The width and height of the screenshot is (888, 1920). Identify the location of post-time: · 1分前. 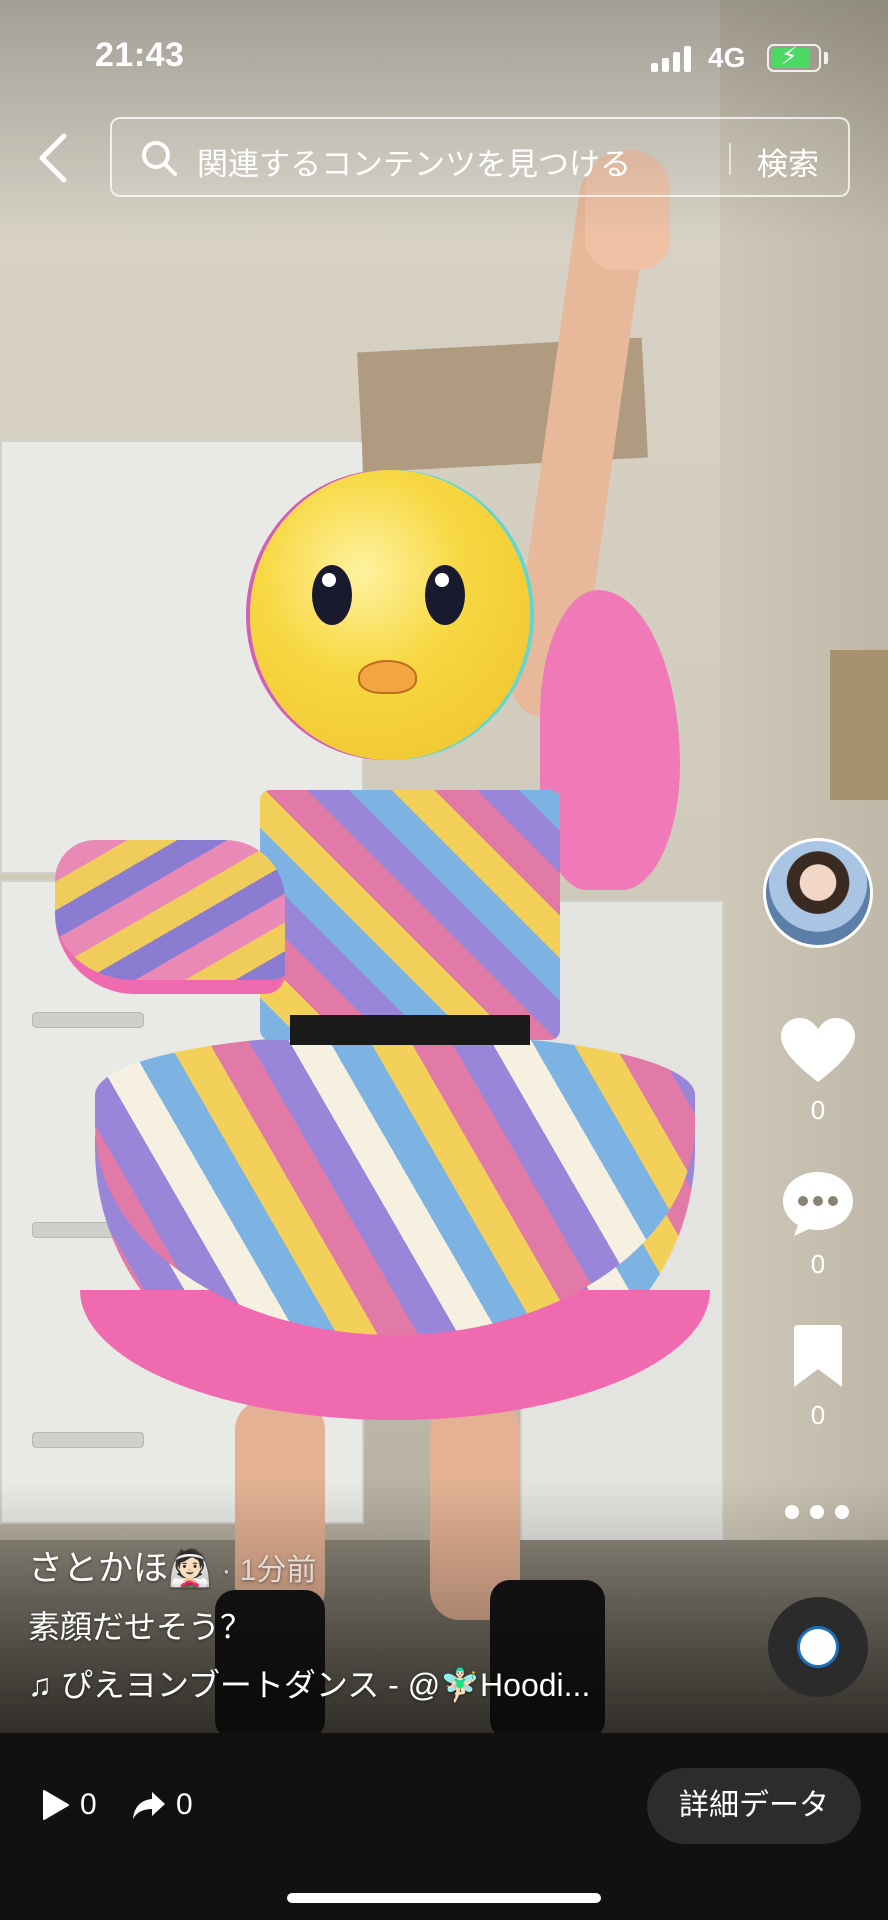
(269, 1570).